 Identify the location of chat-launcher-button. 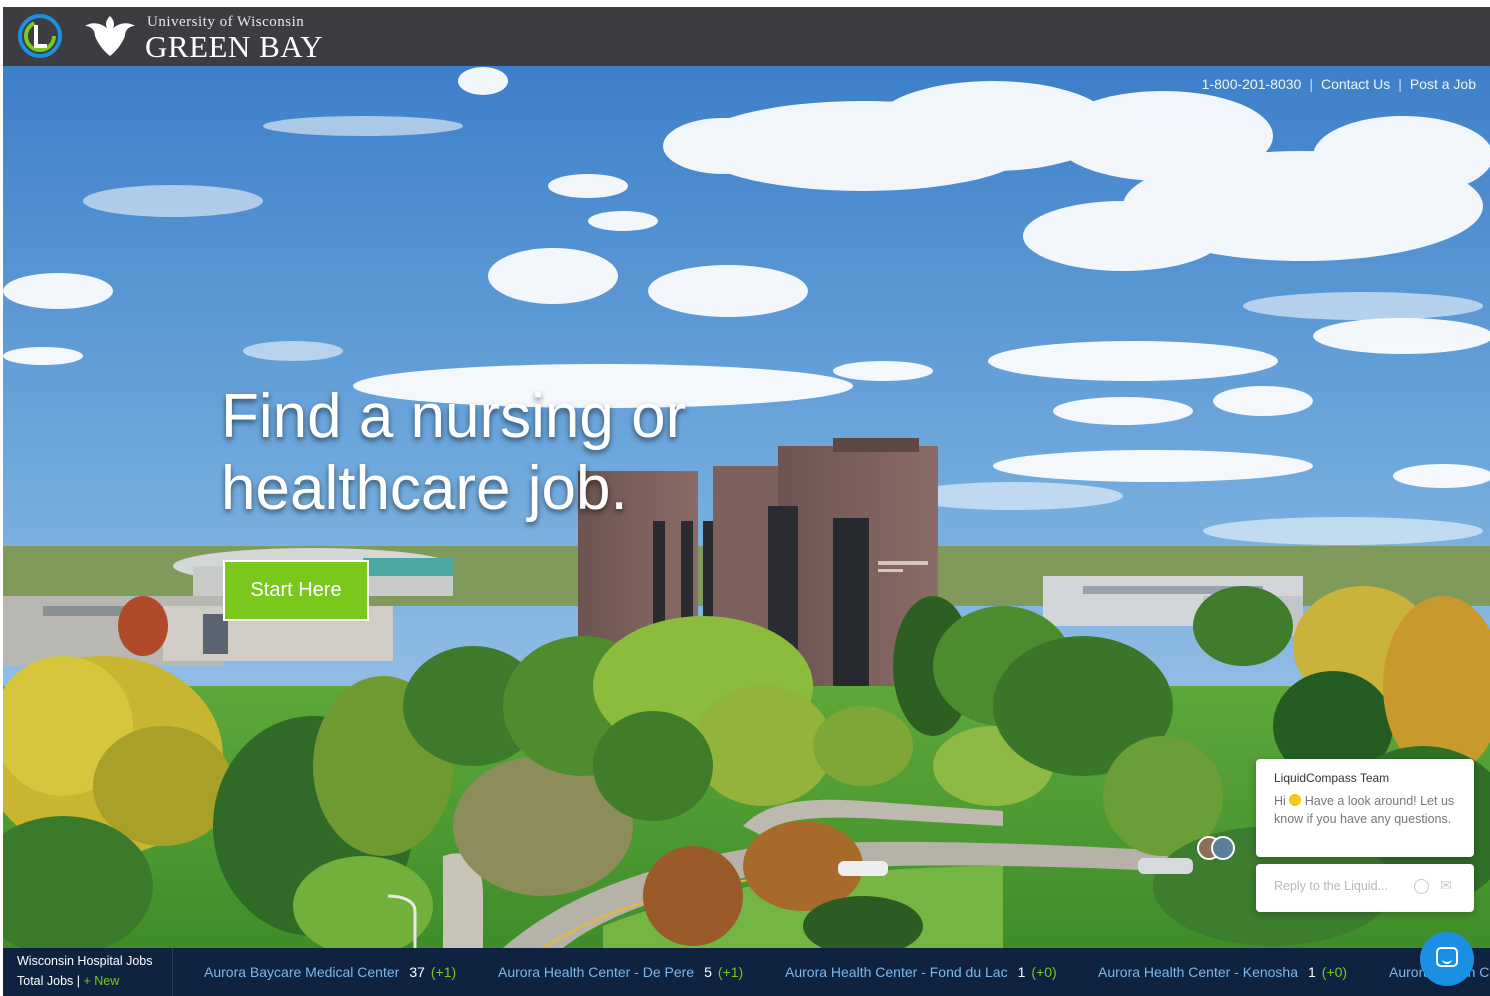
(1447, 959).